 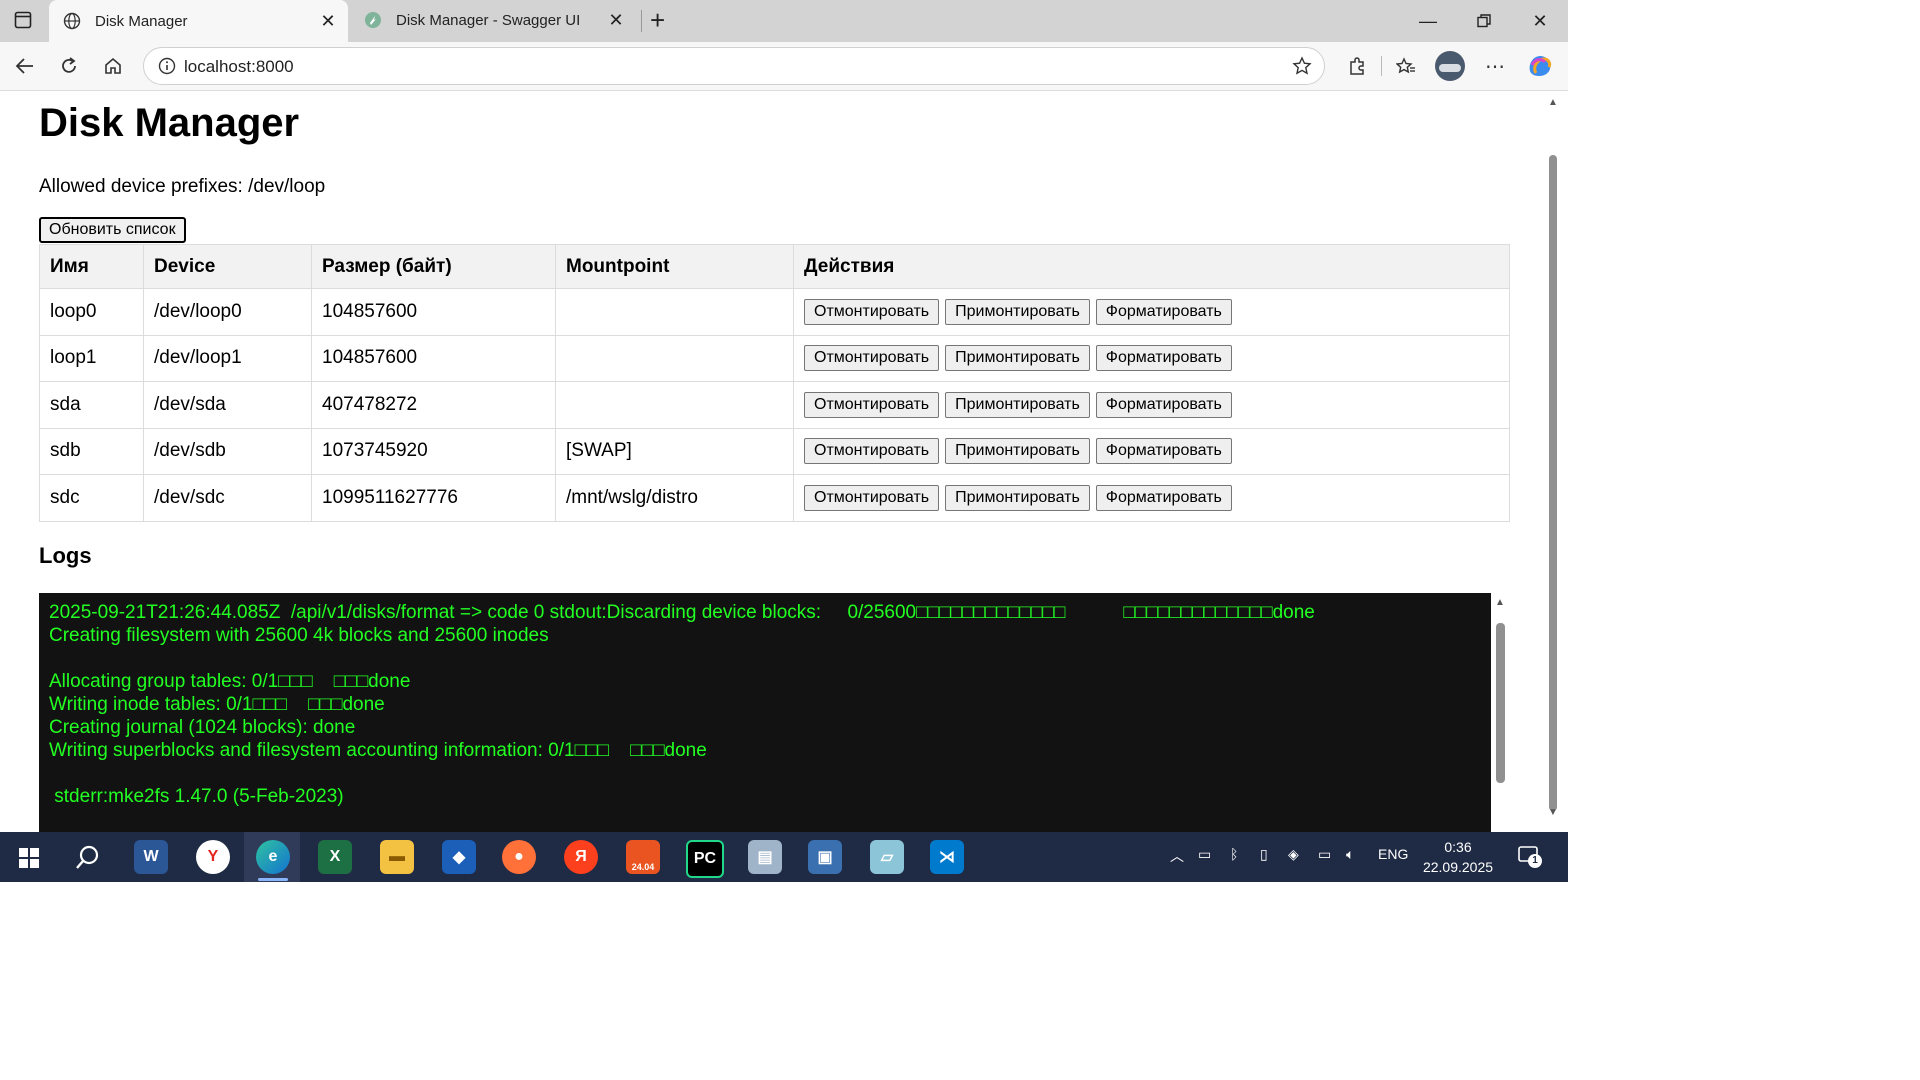 What do you see at coordinates (674, 498) in the screenshot?
I see `cell-mountpoint: /mnt/wslg/distro` at bounding box center [674, 498].